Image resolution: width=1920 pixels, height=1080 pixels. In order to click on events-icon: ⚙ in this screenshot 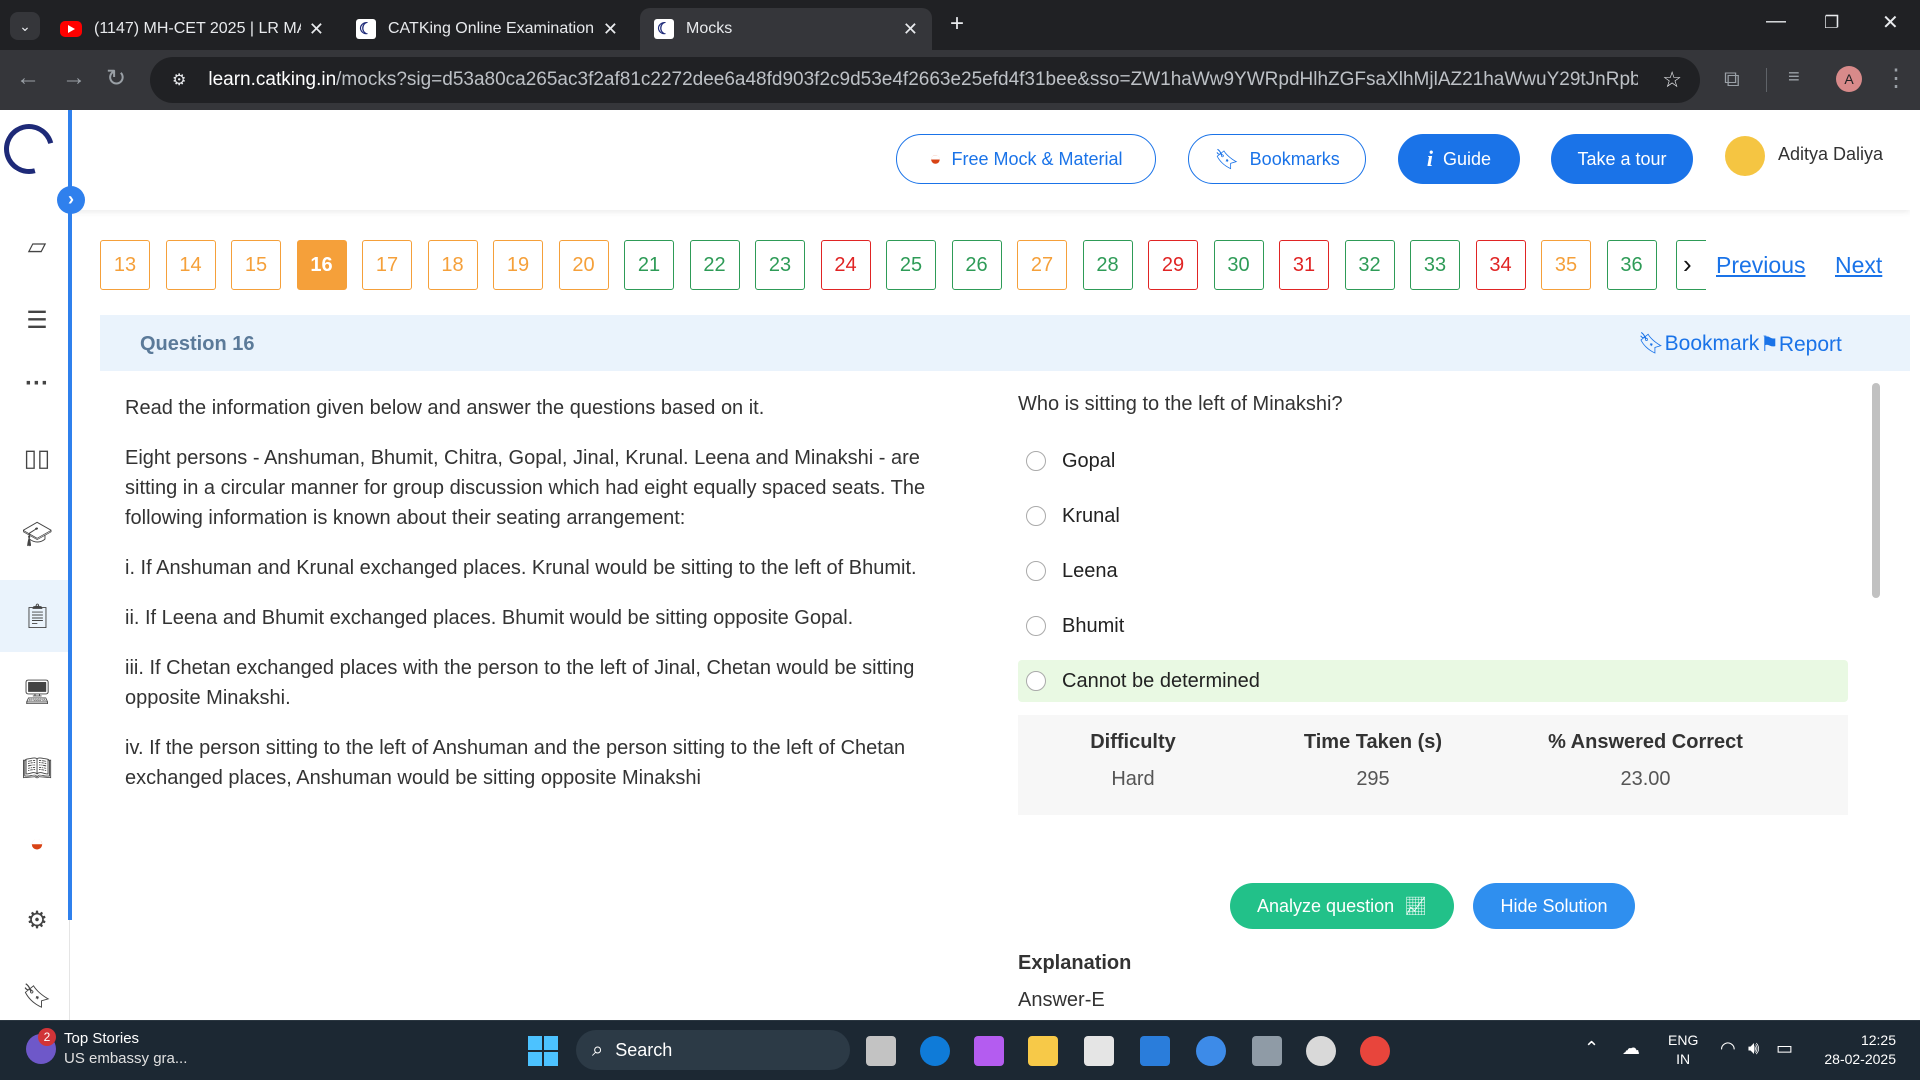, I will do `click(37, 921)`.